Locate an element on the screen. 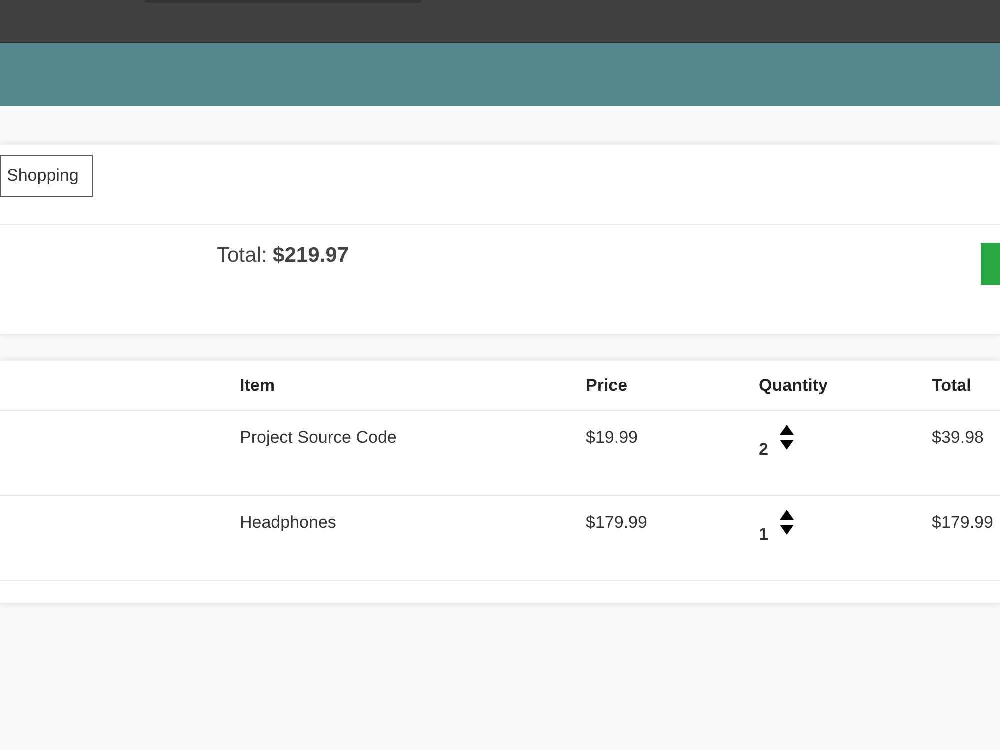  item-price: $179.99 is located at coordinates (617, 522).